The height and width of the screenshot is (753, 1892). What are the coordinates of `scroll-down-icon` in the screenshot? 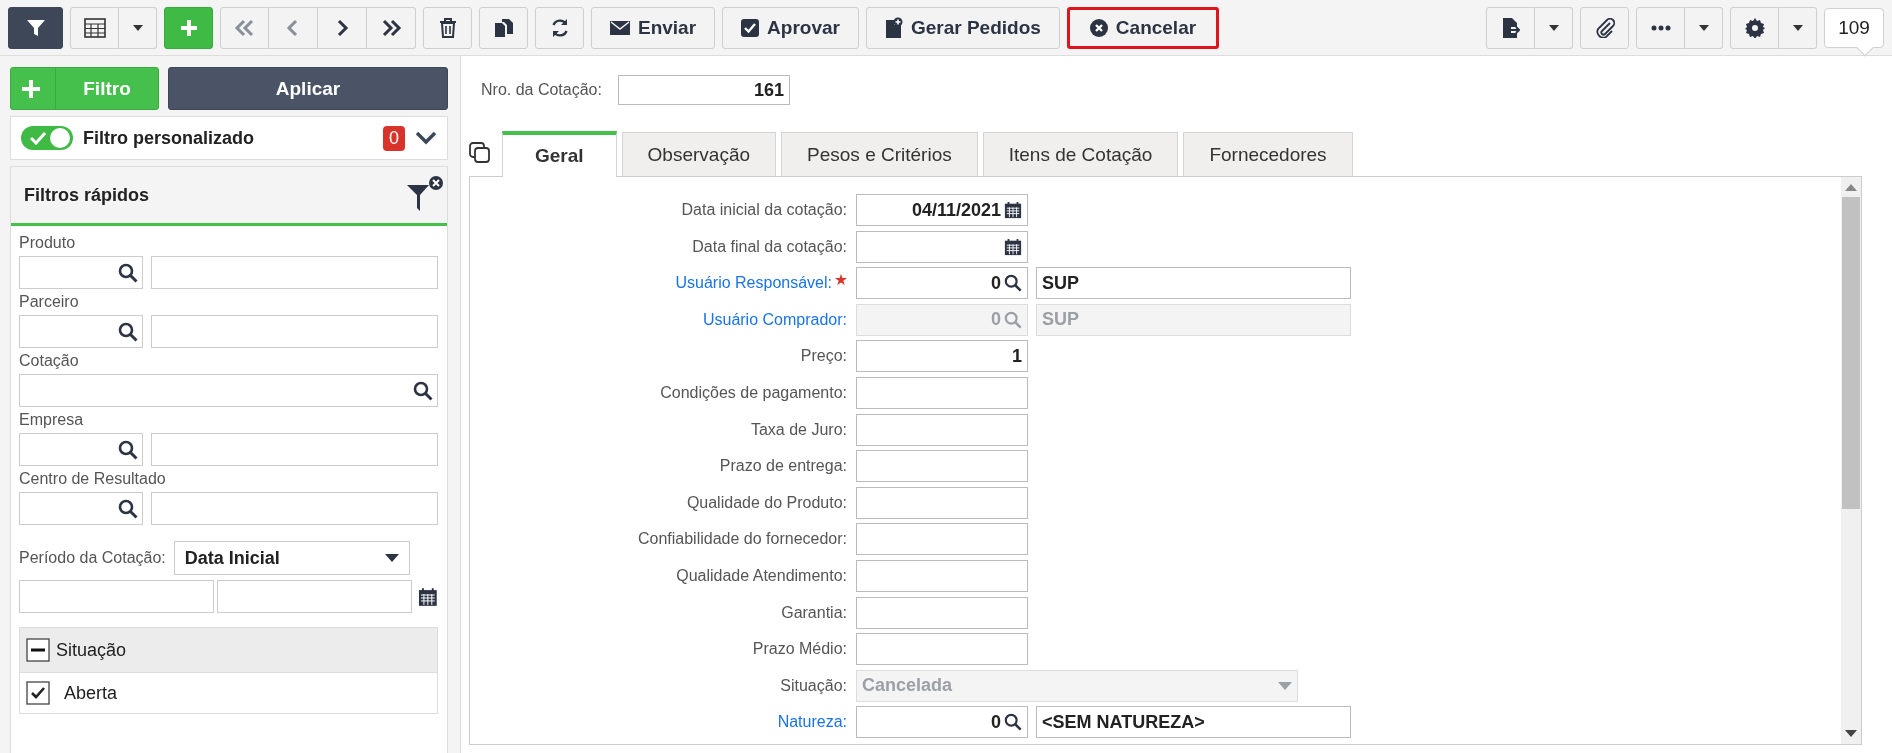 It's located at (1851, 734).